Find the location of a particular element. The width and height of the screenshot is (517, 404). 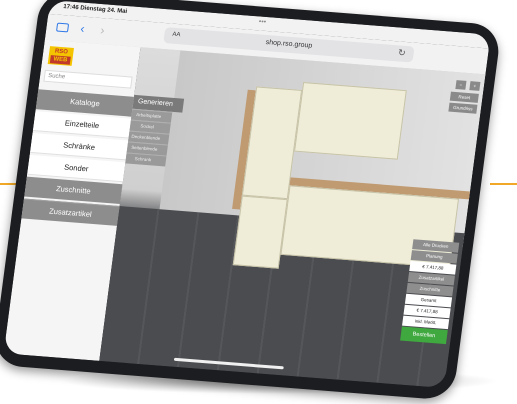

accent-line-right is located at coordinates (503, 184).